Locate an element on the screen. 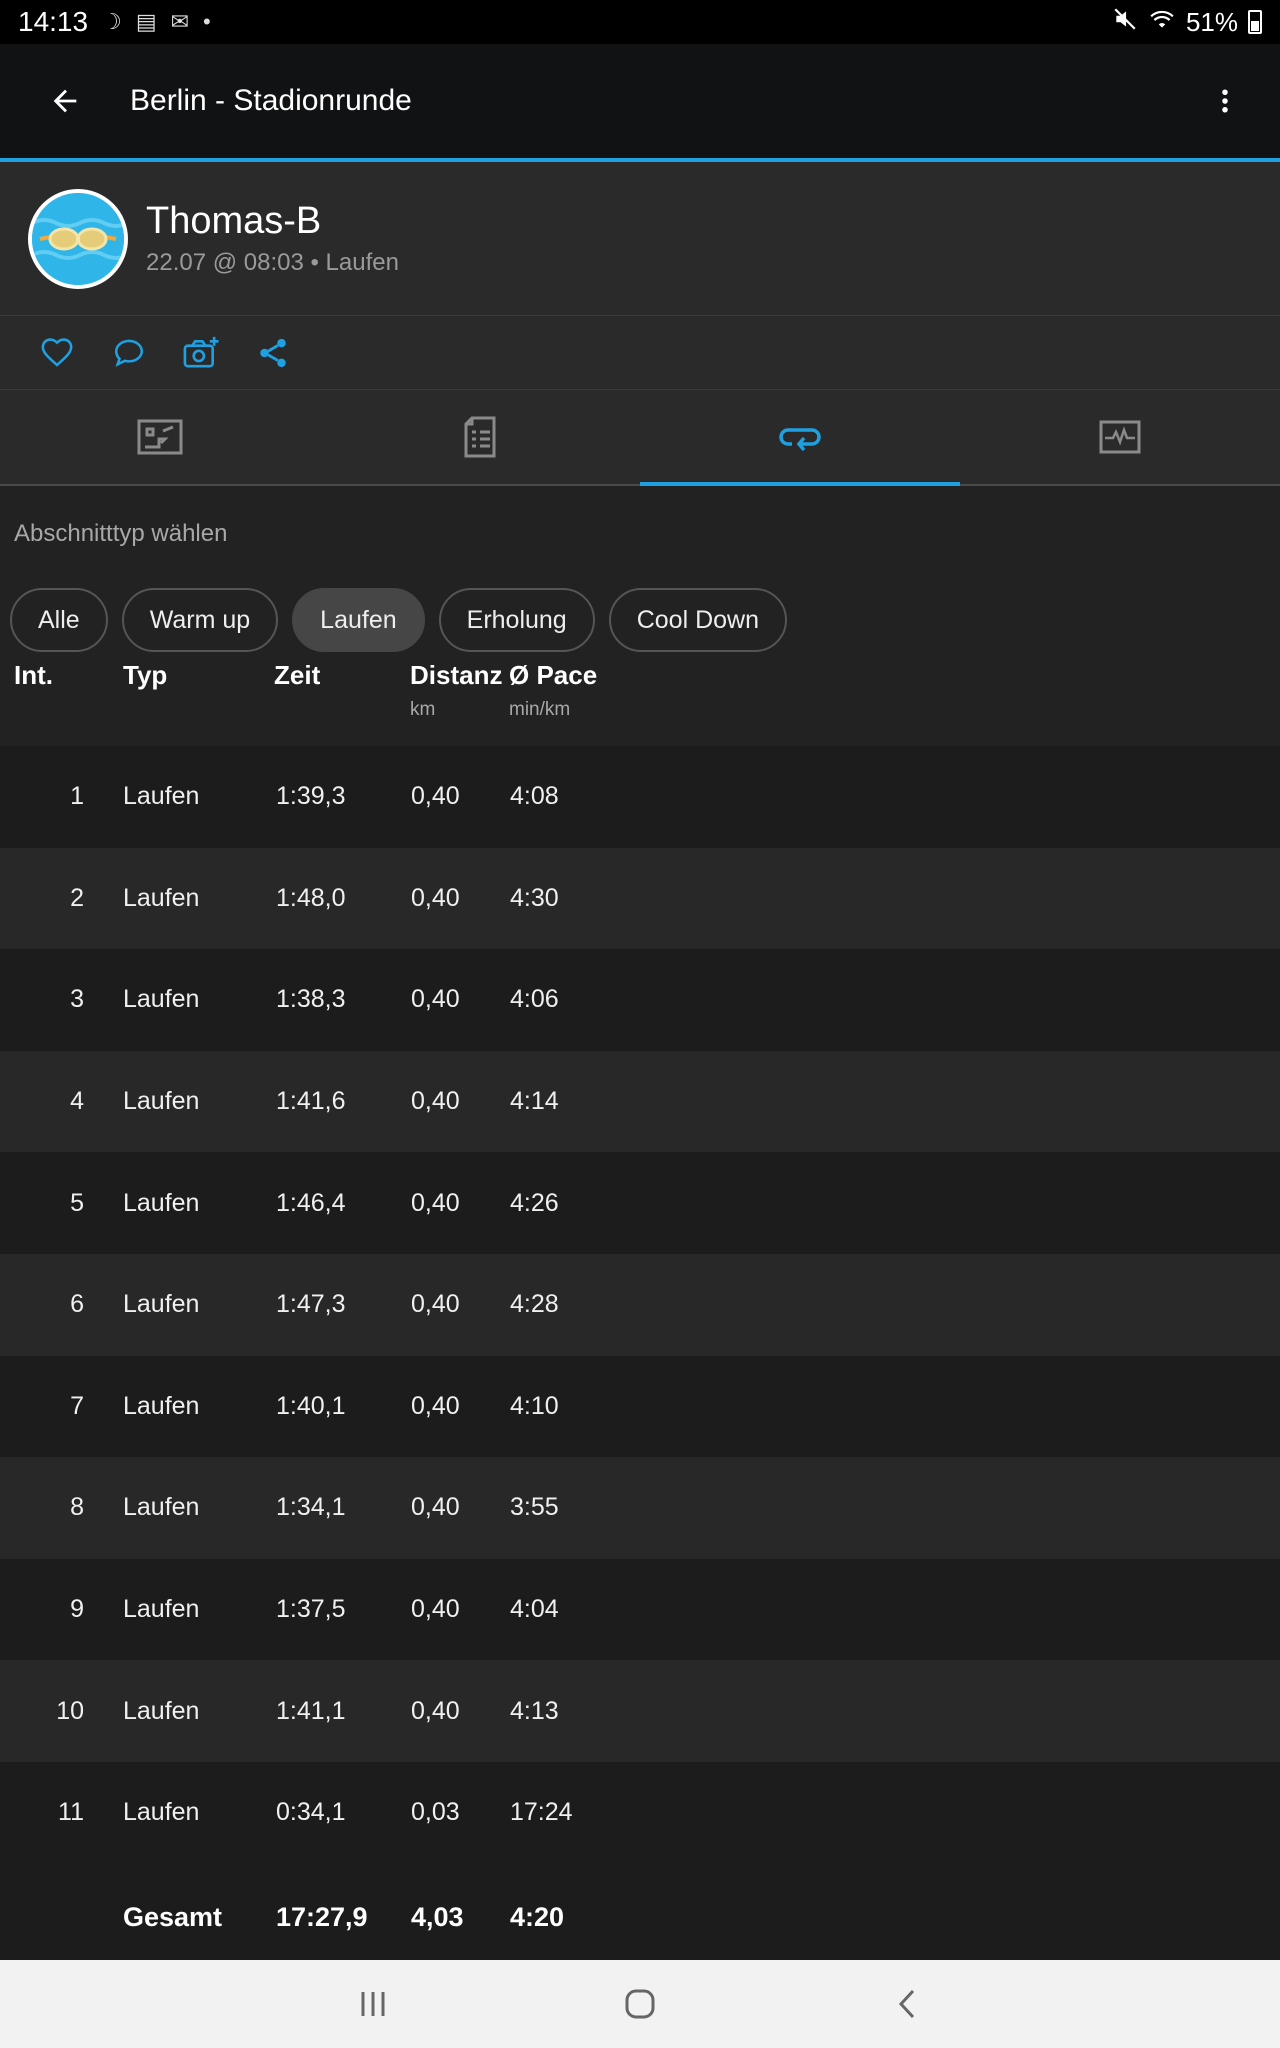 The image size is (1280, 2048). cell-int: 6 is located at coordinates (77, 1304).